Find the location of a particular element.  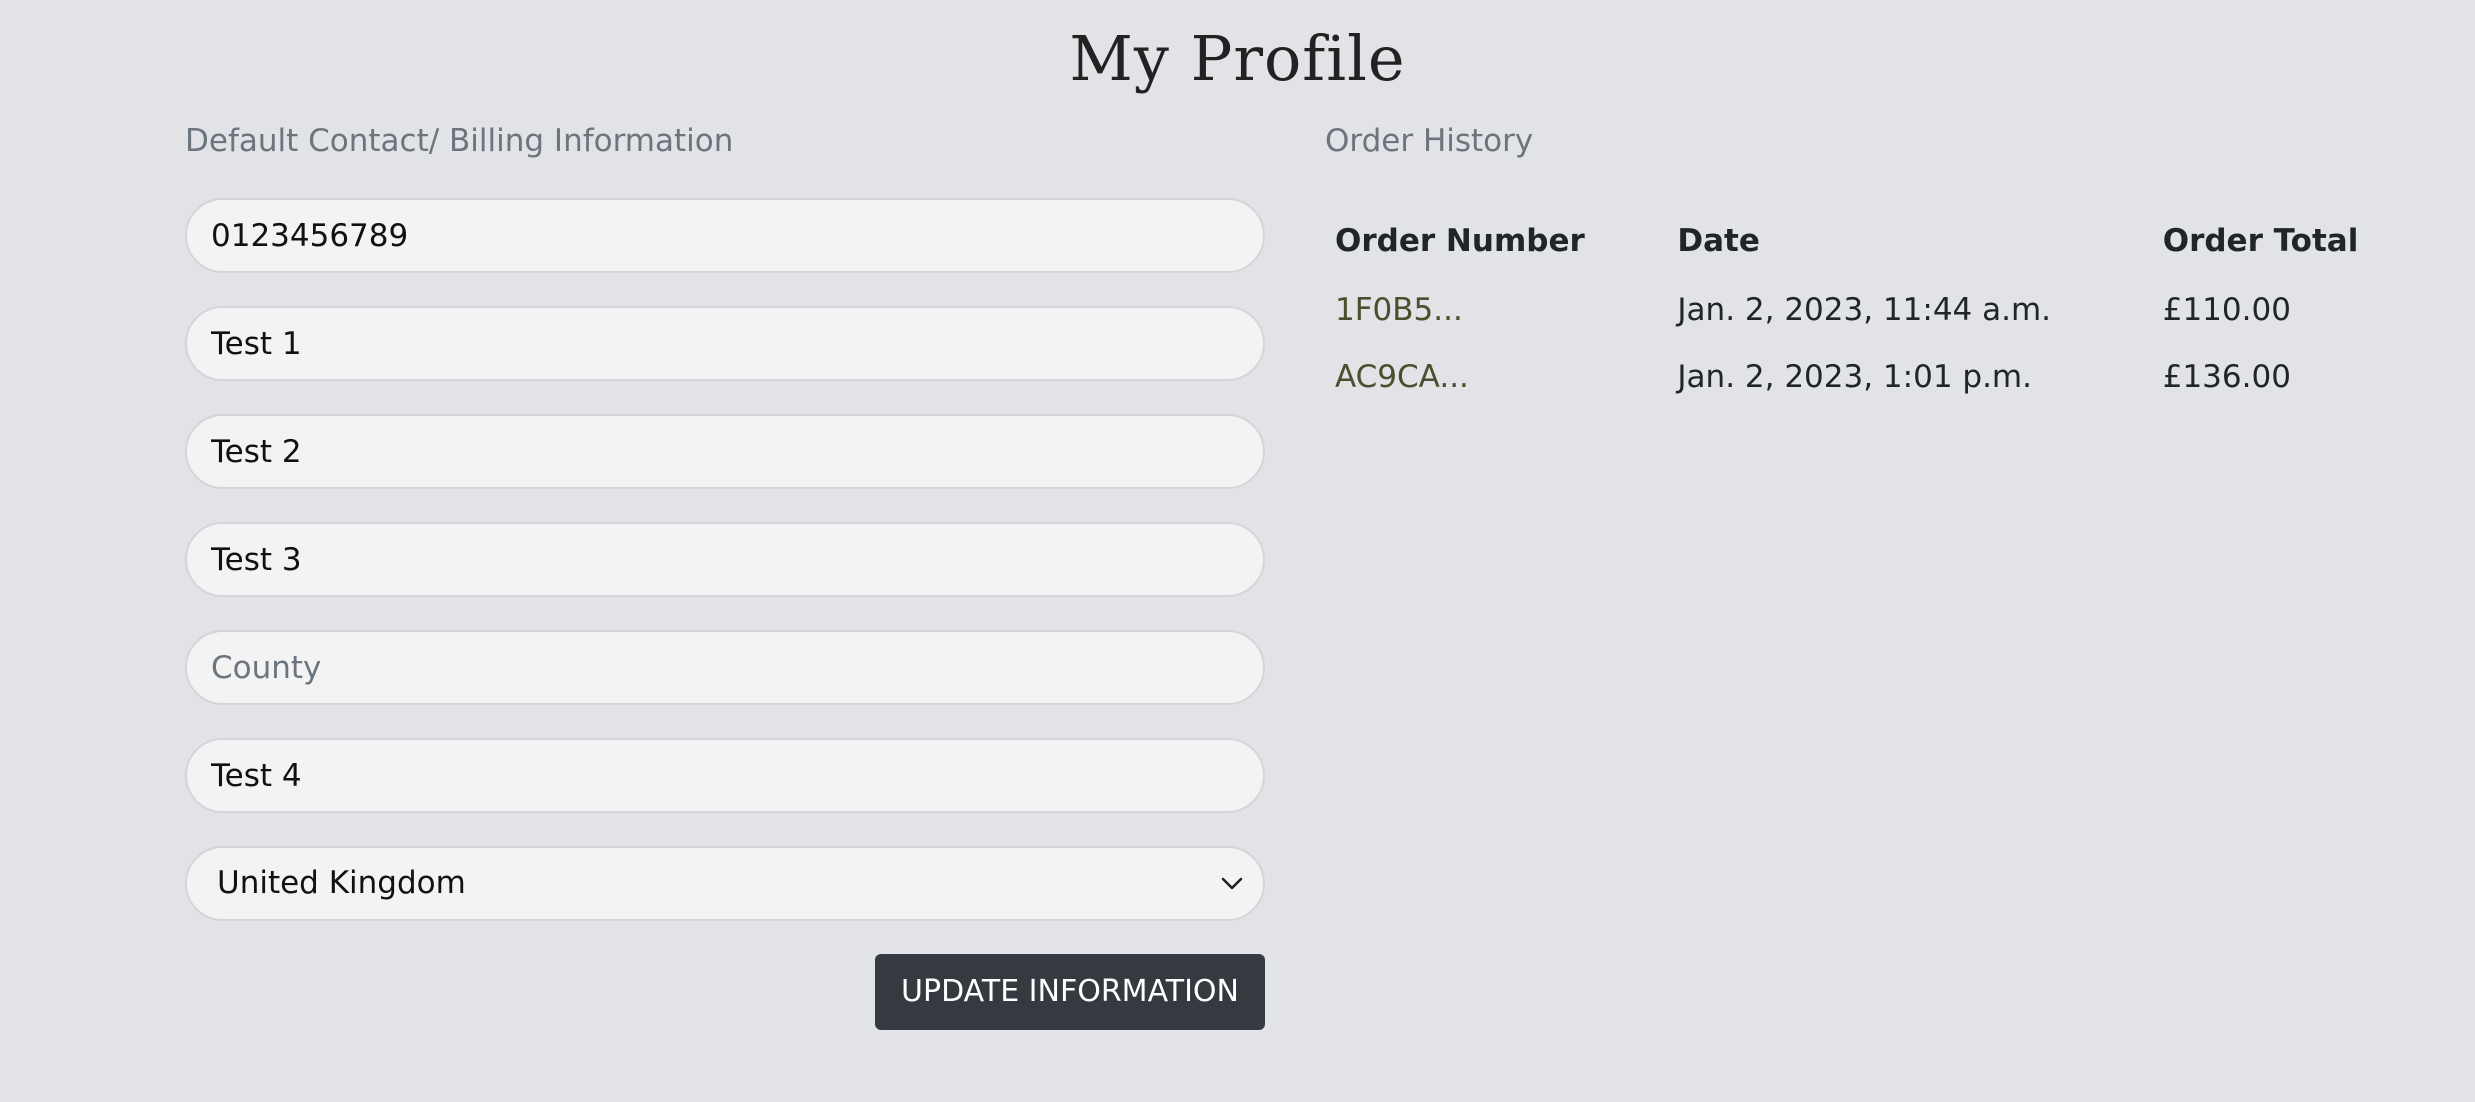

street-address-1-field is located at coordinates (725, 343).